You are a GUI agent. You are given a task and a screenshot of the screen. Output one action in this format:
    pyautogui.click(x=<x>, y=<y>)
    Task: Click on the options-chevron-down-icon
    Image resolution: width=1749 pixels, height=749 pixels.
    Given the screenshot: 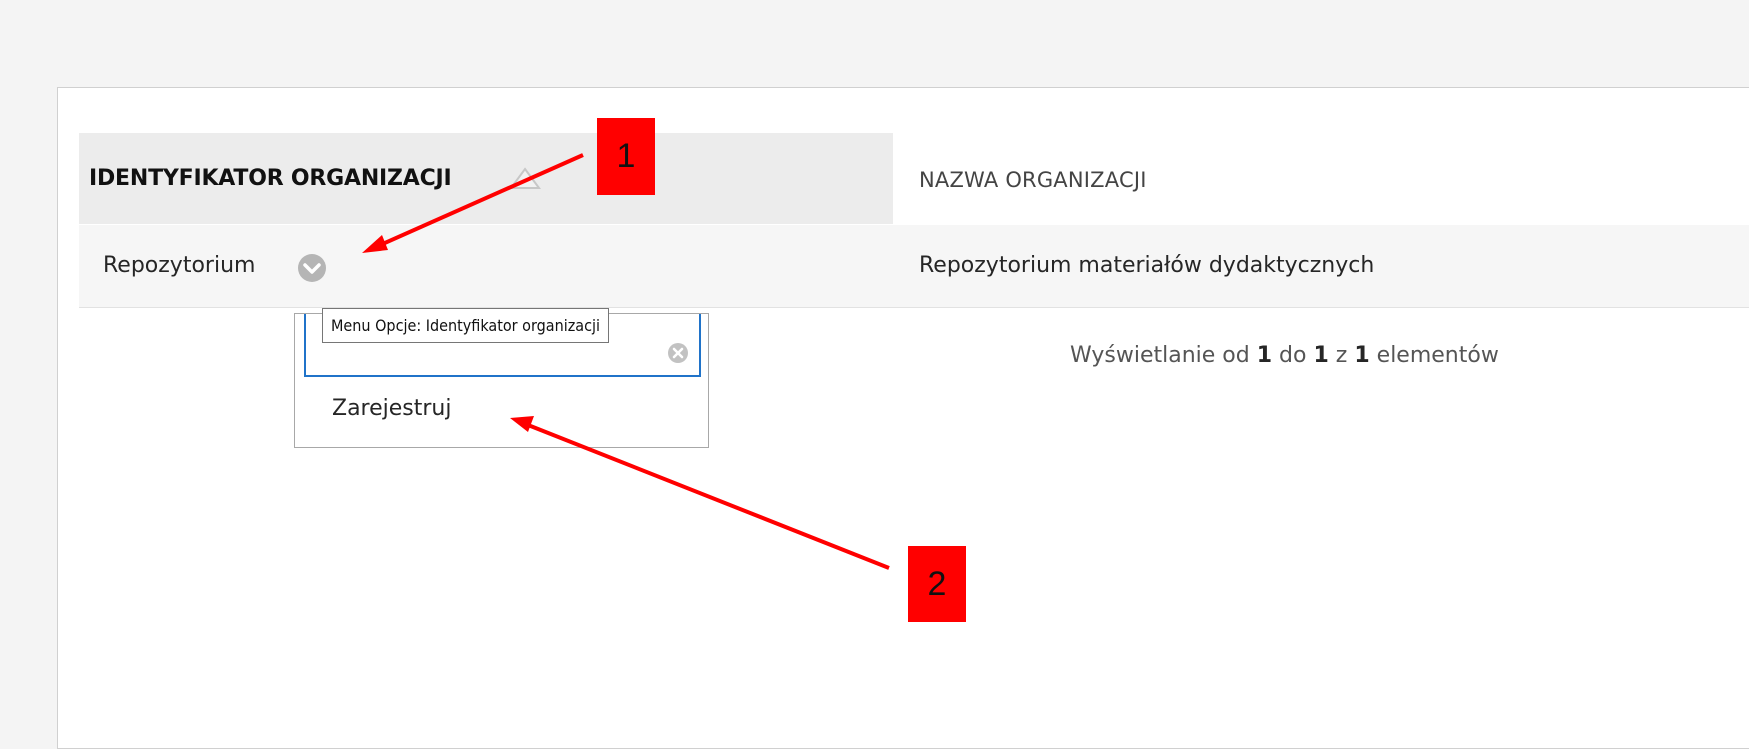 What is the action you would take?
    pyautogui.click(x=312, y=268)
    